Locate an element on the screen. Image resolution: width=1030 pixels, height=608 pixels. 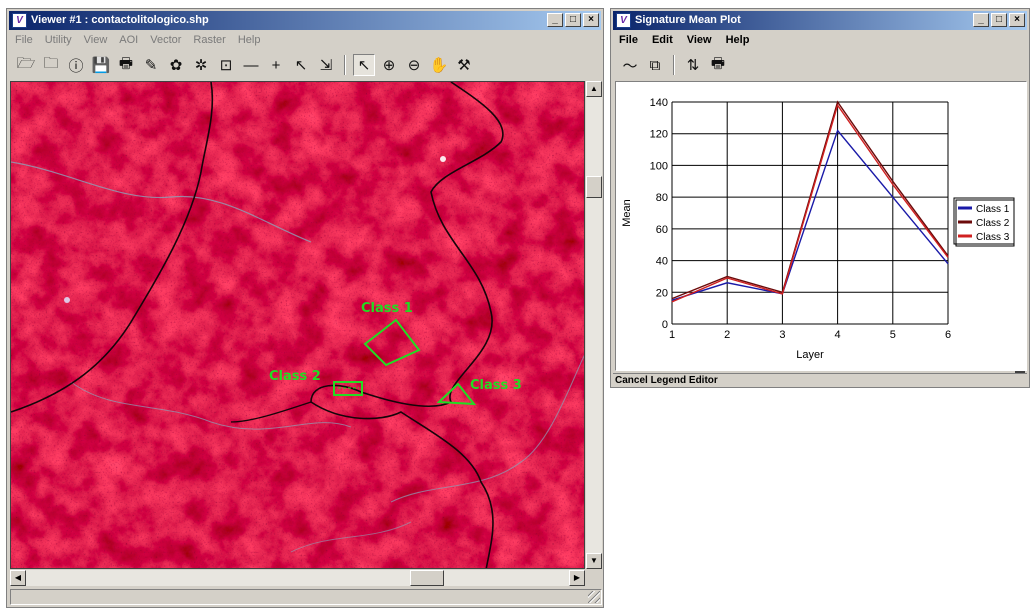
signature-minimize-button: _ is located at coordinates (981, 20).